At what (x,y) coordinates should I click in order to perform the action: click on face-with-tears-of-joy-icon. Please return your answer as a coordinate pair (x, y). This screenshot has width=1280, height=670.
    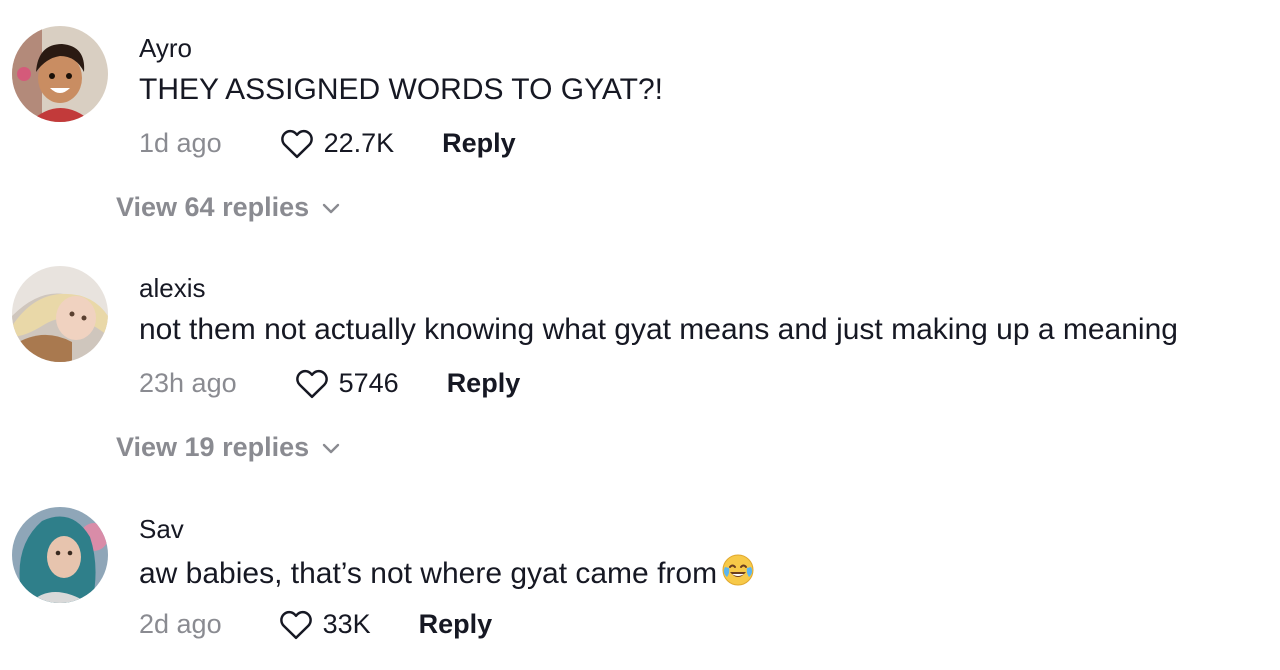
    Looking at the image, I should click on (738, 574).